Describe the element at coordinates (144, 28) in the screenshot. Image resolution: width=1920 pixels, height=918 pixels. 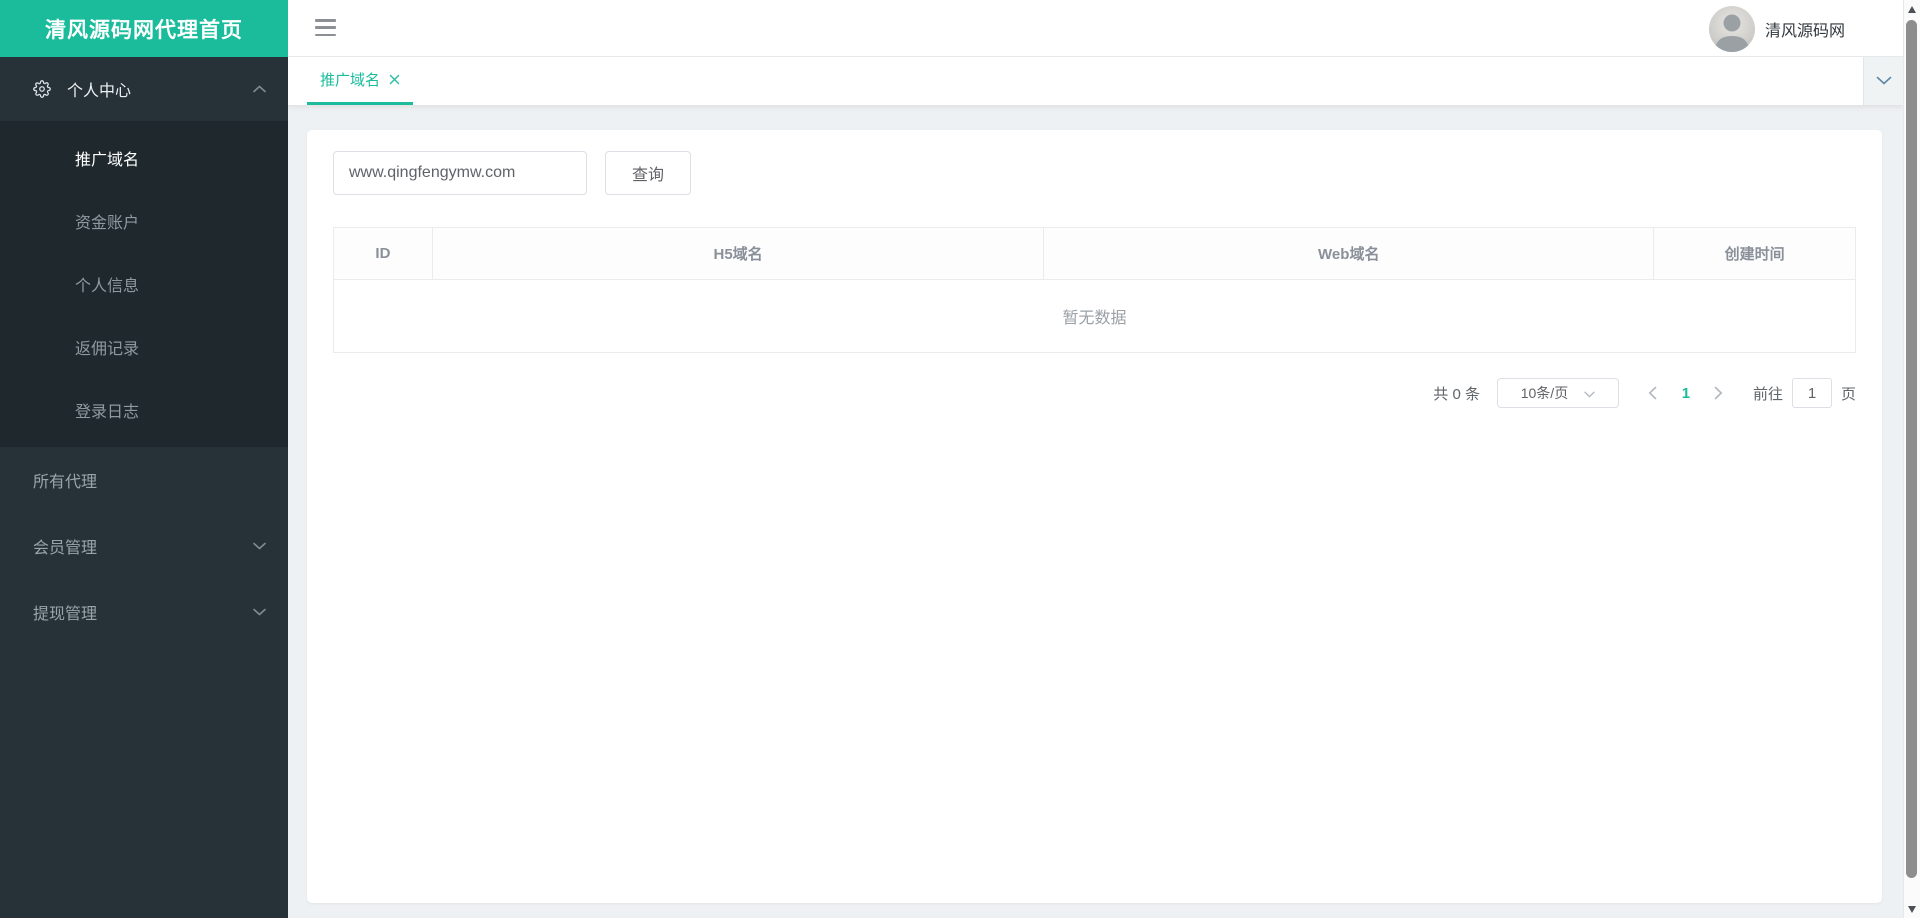
I see `app-logo-title: 清风源码网代理首页` at that location.